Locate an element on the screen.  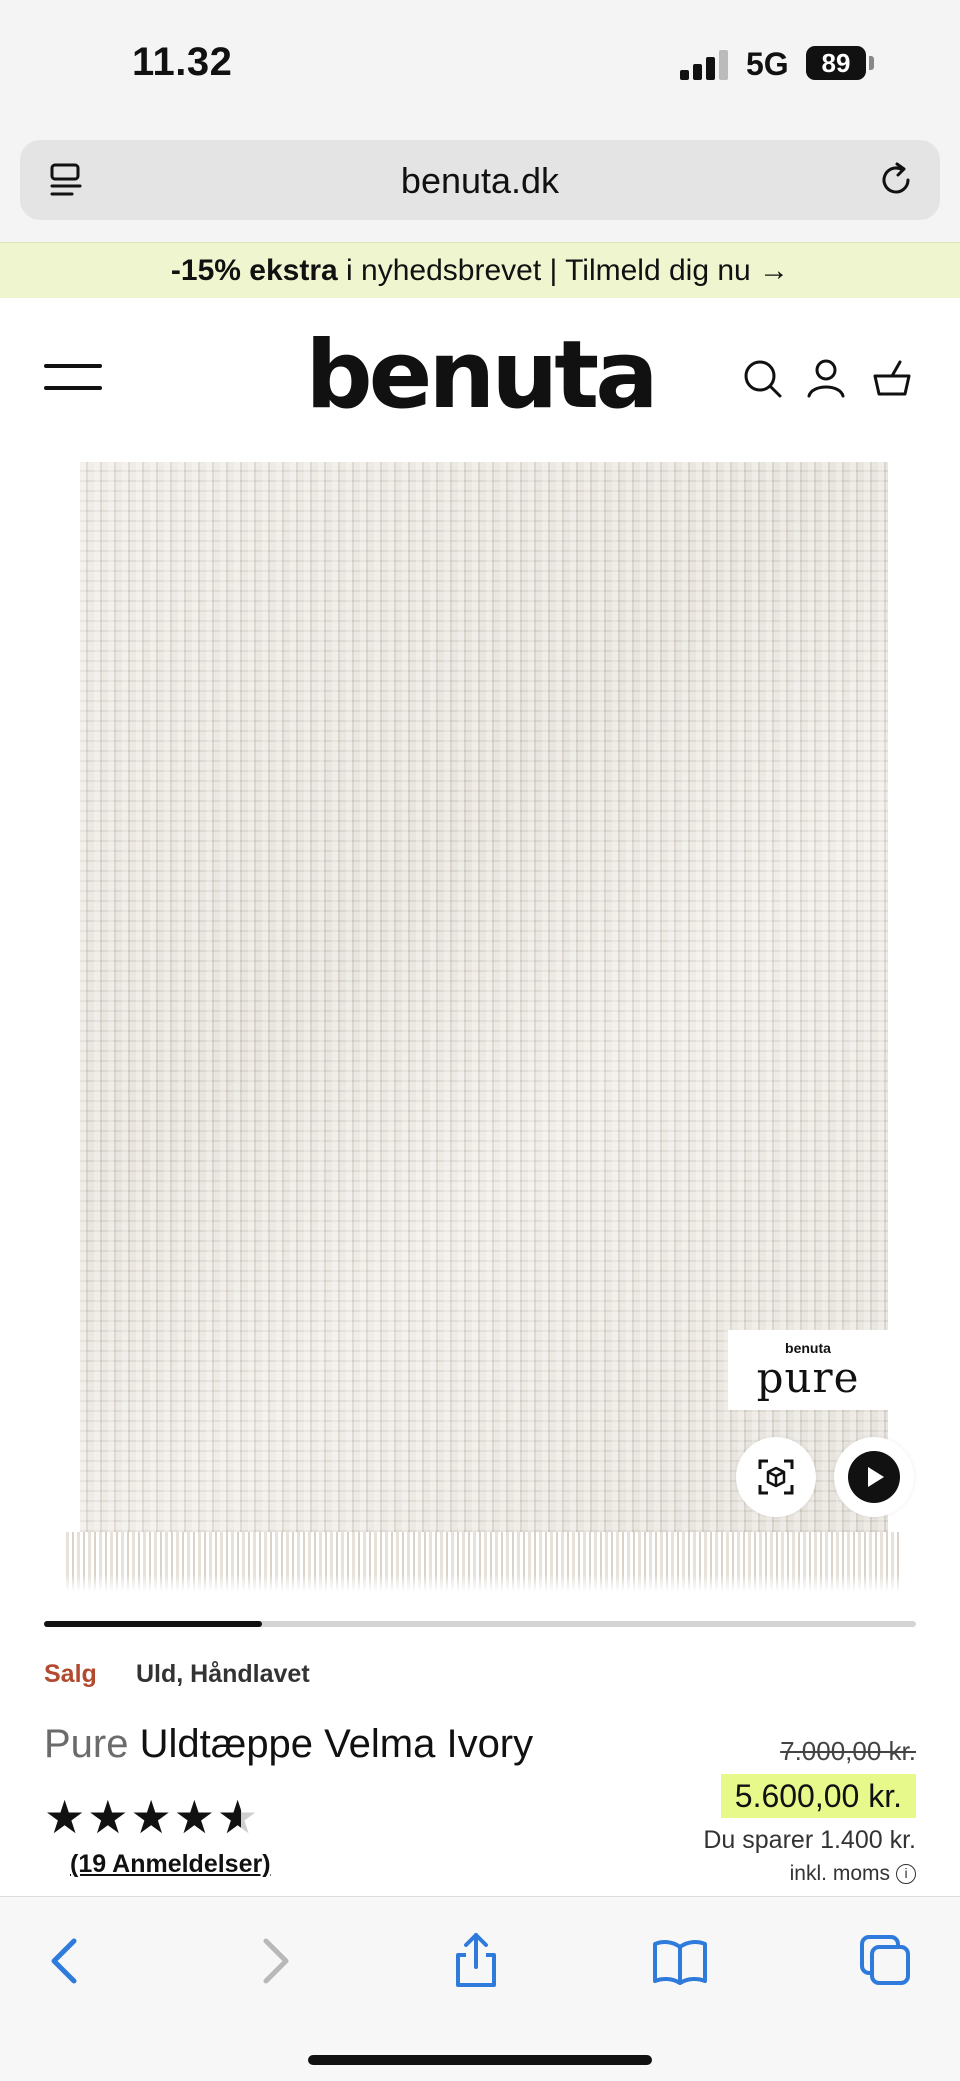
url-area: benuta.dk is located at coordinates (480, 186).